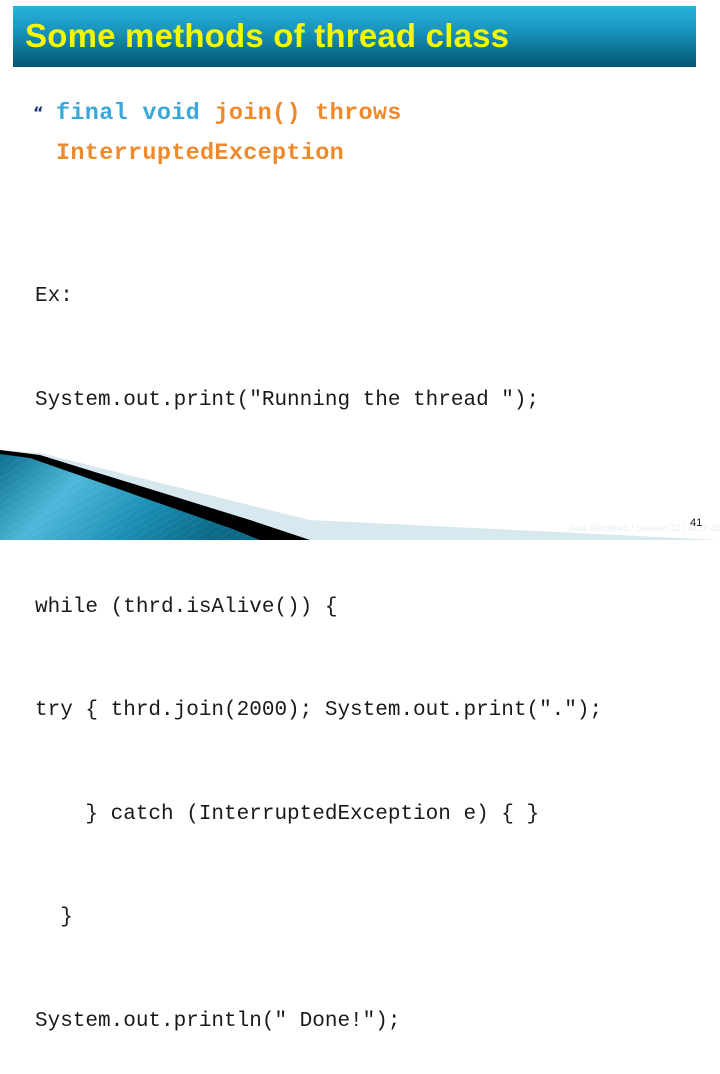 This screenshot has width=720, height=1074. I want to click on code-line: } catch (InterruptedException e) { }, so click(287, 814).